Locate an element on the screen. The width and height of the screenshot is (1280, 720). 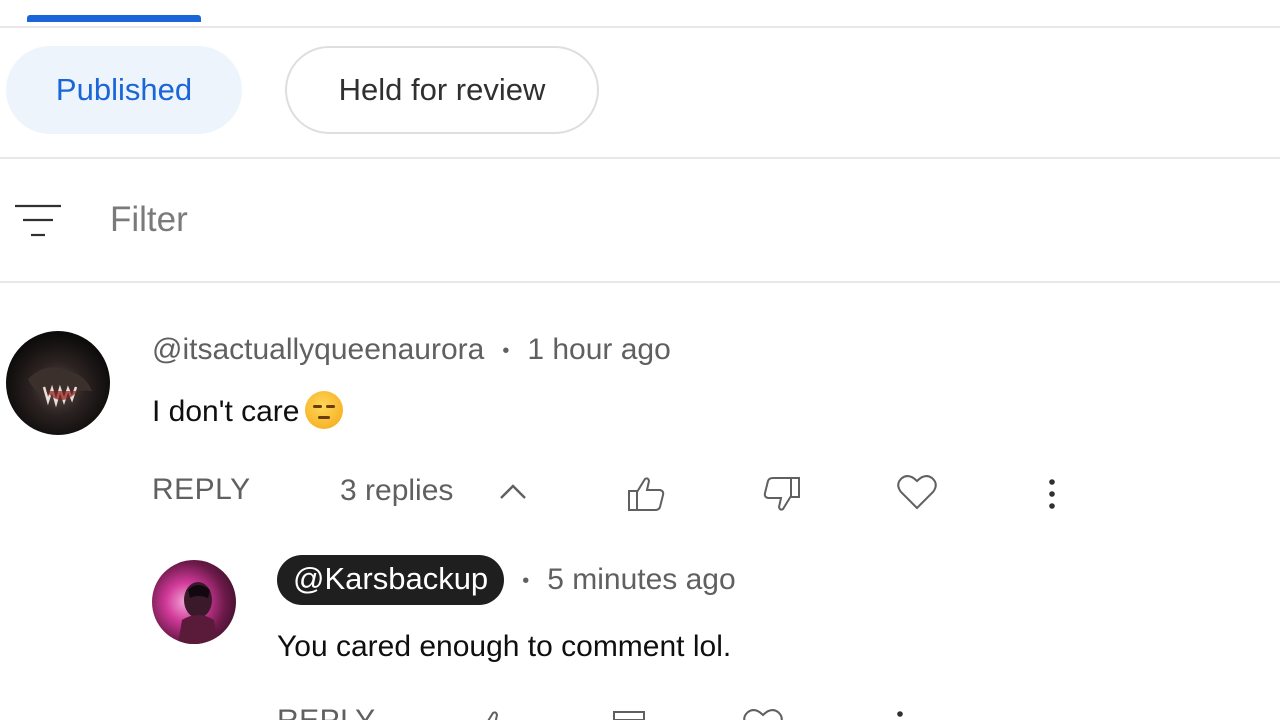
avatar-image is located at coordinates (60, 387).